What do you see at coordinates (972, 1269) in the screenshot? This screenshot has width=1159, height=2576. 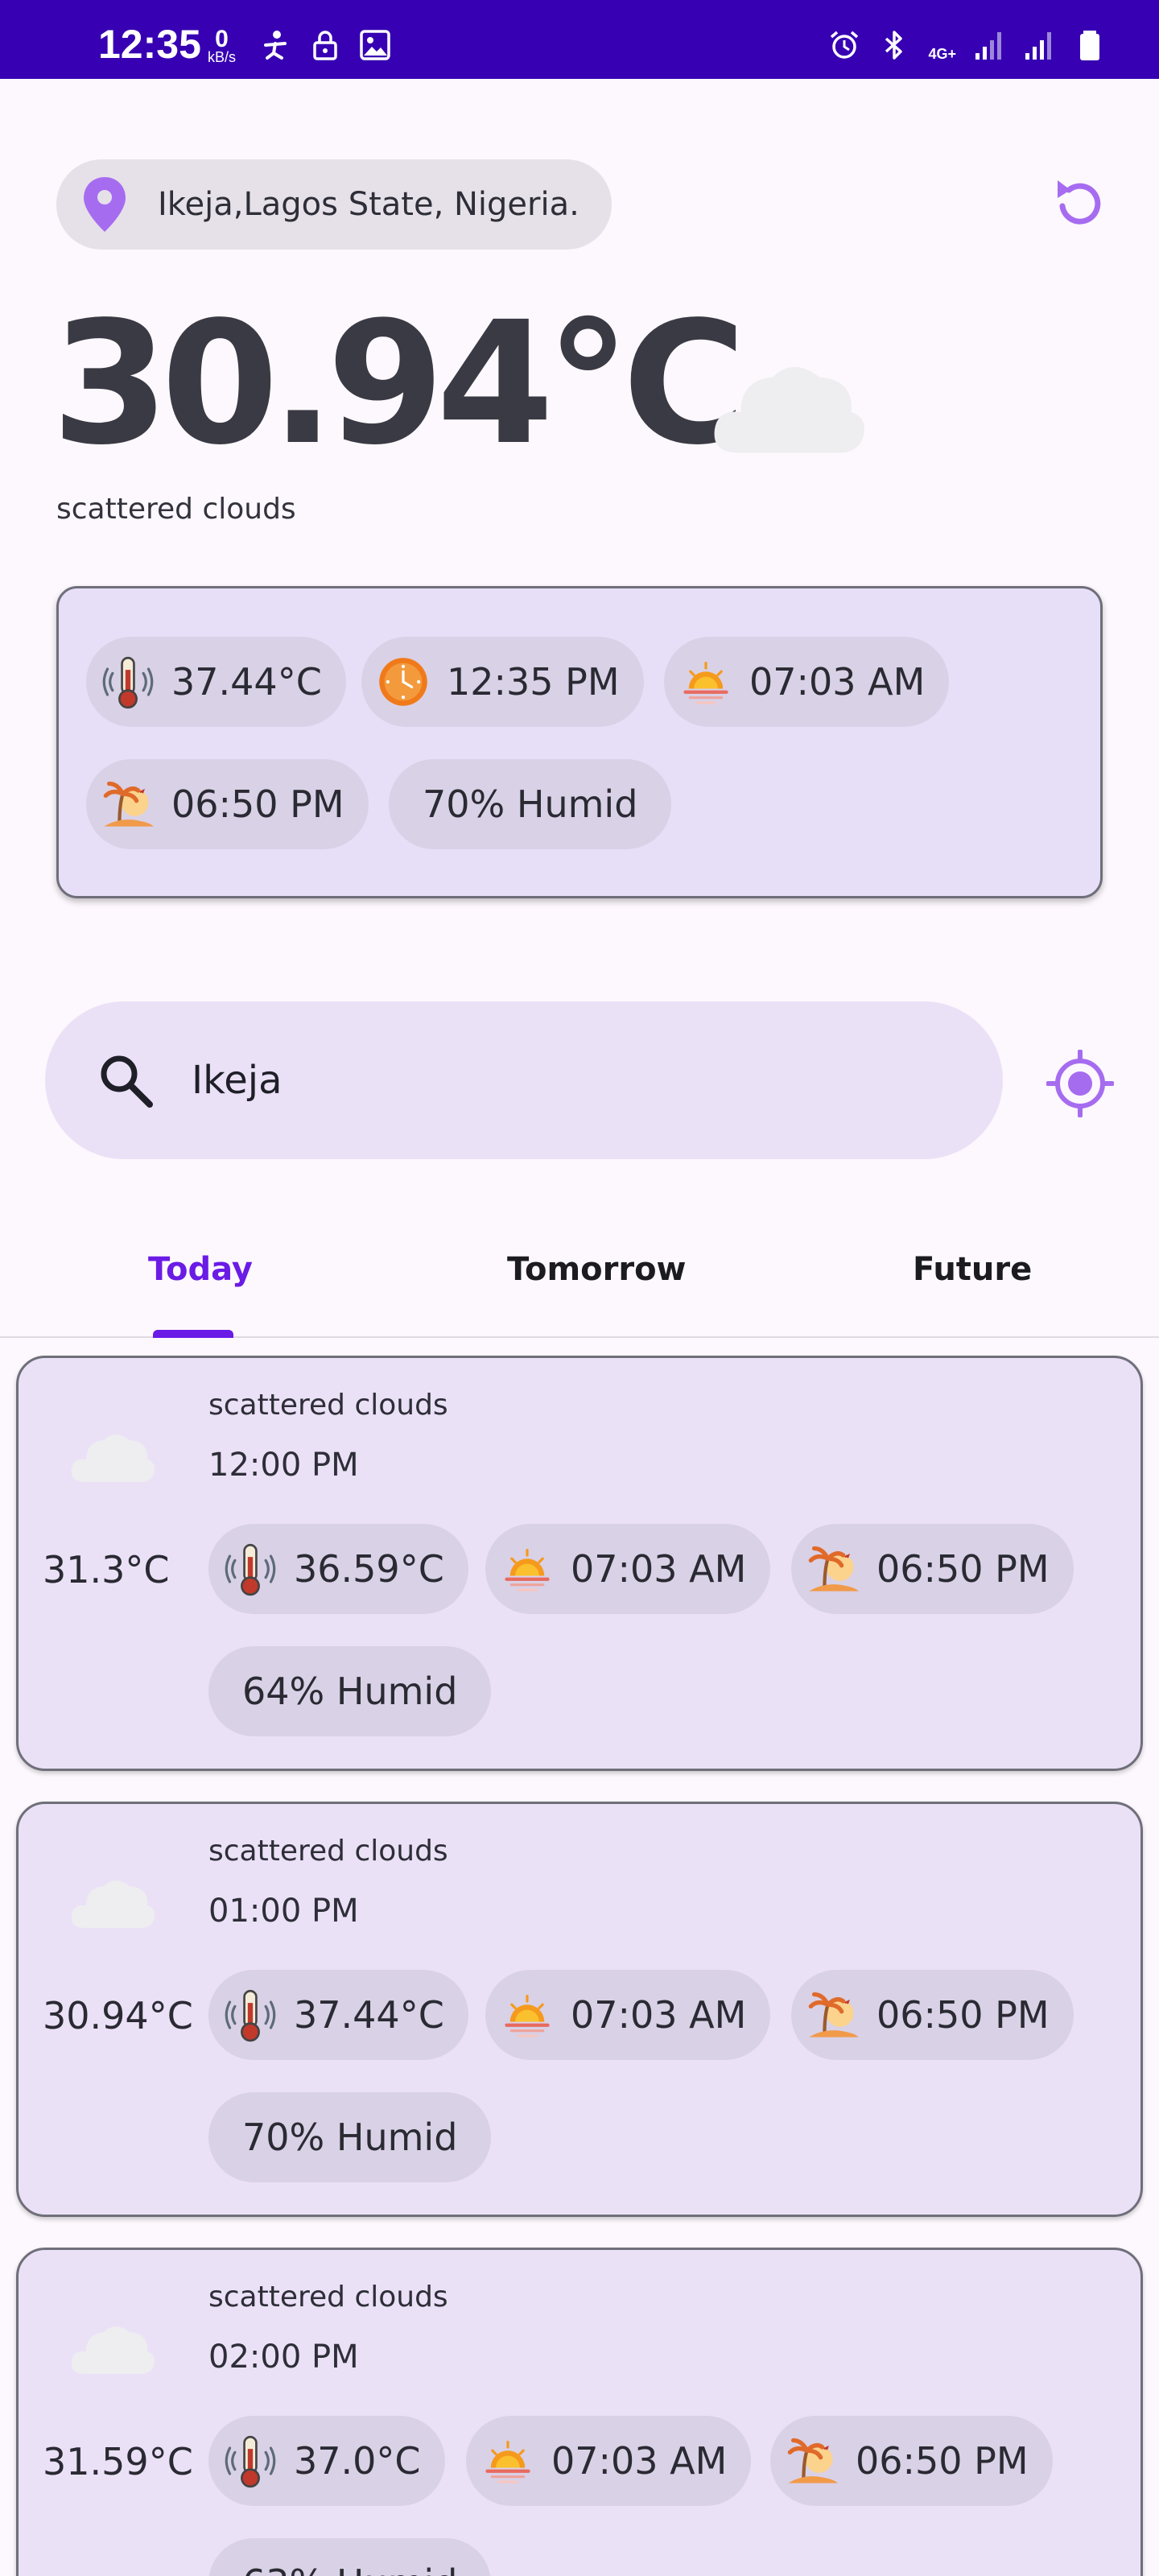 I see `tab-future: Future` at bounding box center [972, 1269].